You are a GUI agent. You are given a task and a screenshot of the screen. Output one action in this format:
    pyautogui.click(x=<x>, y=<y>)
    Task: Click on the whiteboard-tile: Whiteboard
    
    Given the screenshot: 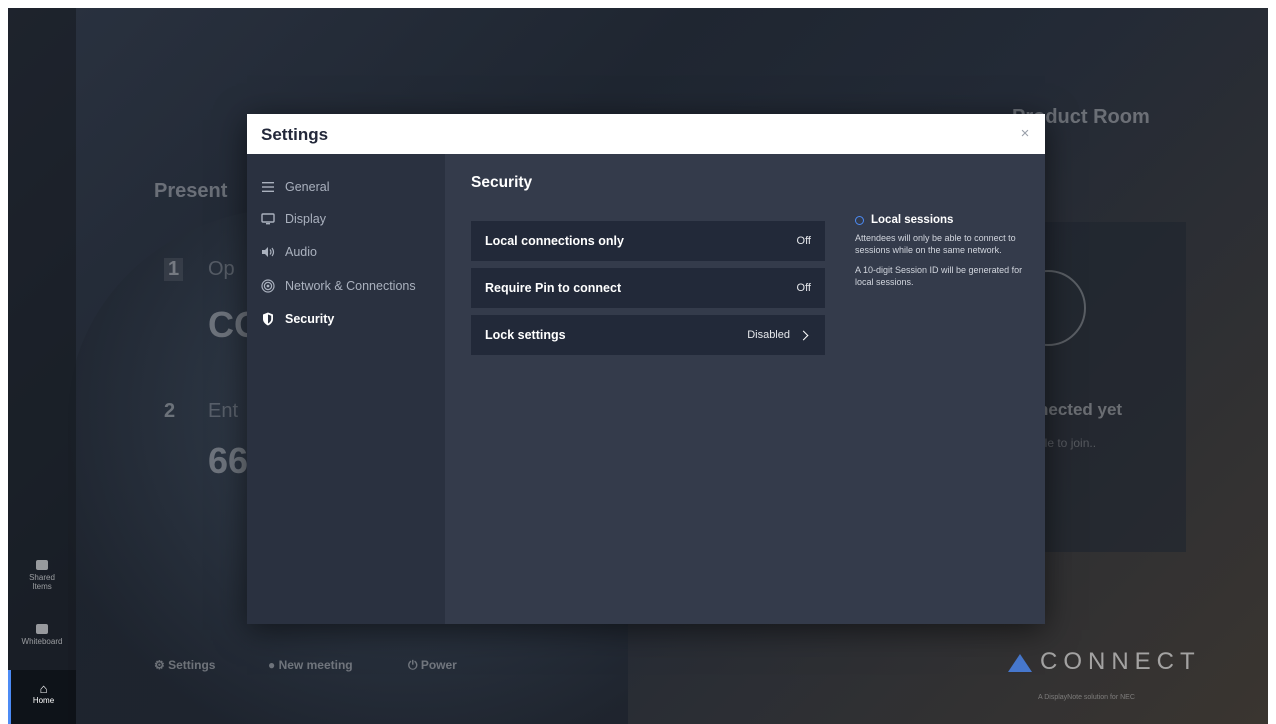 What is the action you would take?
    pyautogui.click(x=42, y=635)
    